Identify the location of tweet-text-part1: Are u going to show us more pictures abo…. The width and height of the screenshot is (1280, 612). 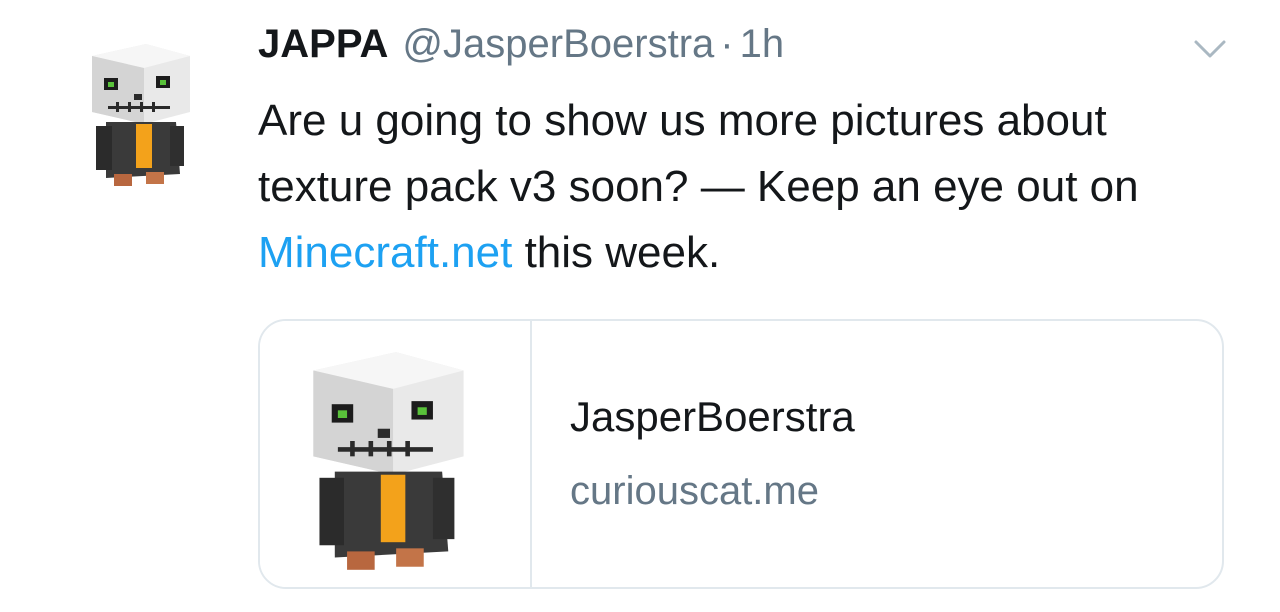
(698, 153).